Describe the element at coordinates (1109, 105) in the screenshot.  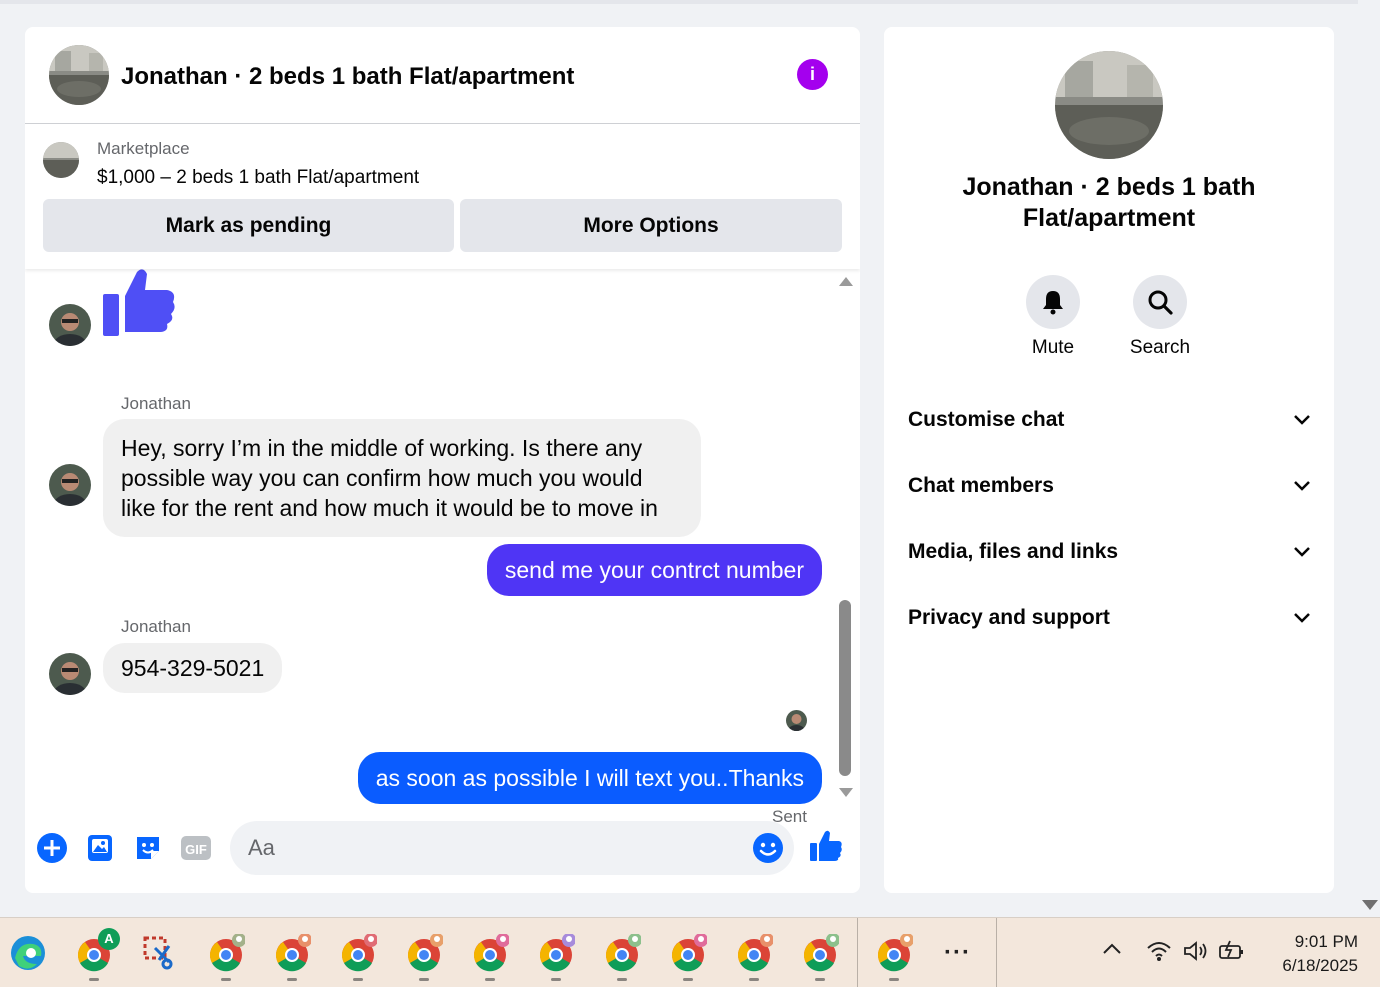
I see `conversation-avatar-large` at that location.